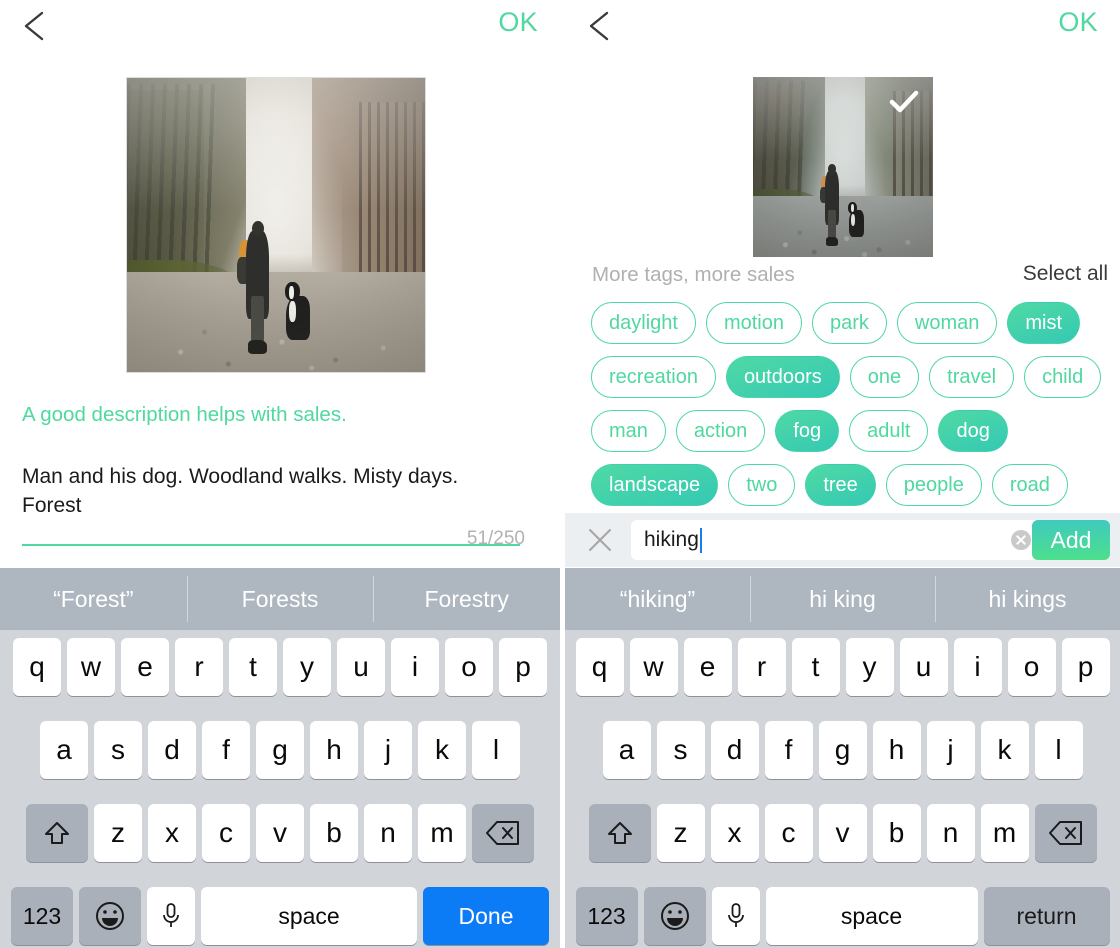 This screenshot has width=1120, height=948. What do you see at coordinates (762, 485) in the screenshot?
I see `tag-two: two` at bounding box center [762, 485].